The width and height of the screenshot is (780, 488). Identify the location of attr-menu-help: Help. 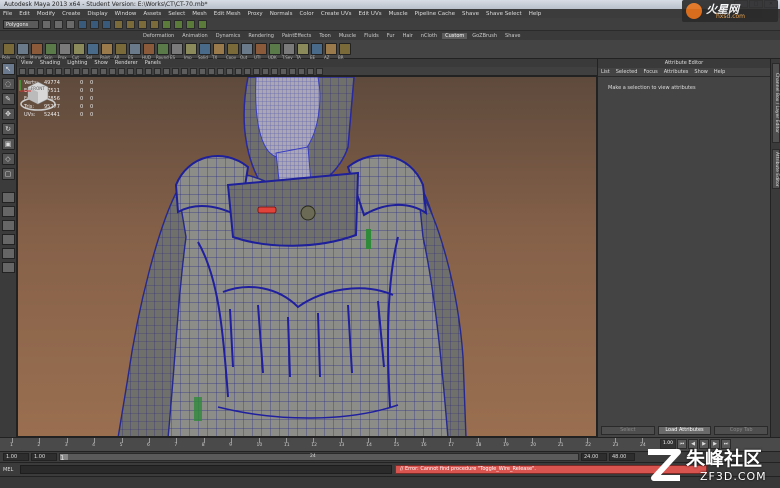
(719, 72).